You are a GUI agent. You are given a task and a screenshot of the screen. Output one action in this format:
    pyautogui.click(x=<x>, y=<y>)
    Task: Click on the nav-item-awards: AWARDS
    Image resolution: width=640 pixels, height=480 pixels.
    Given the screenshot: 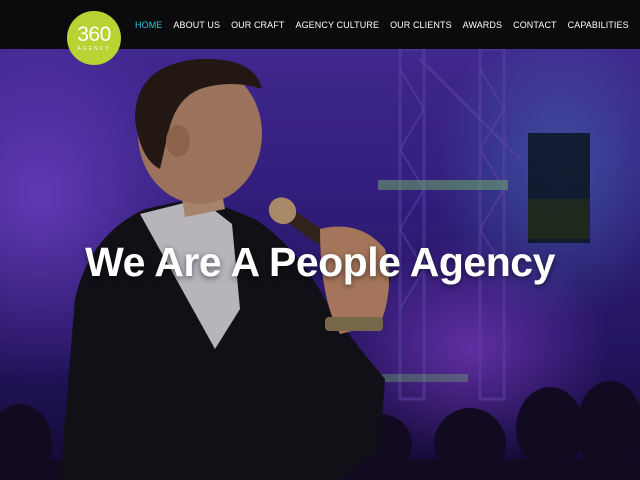 What is the action you would take?
    pyautogui.click(x=482, y=25)
    